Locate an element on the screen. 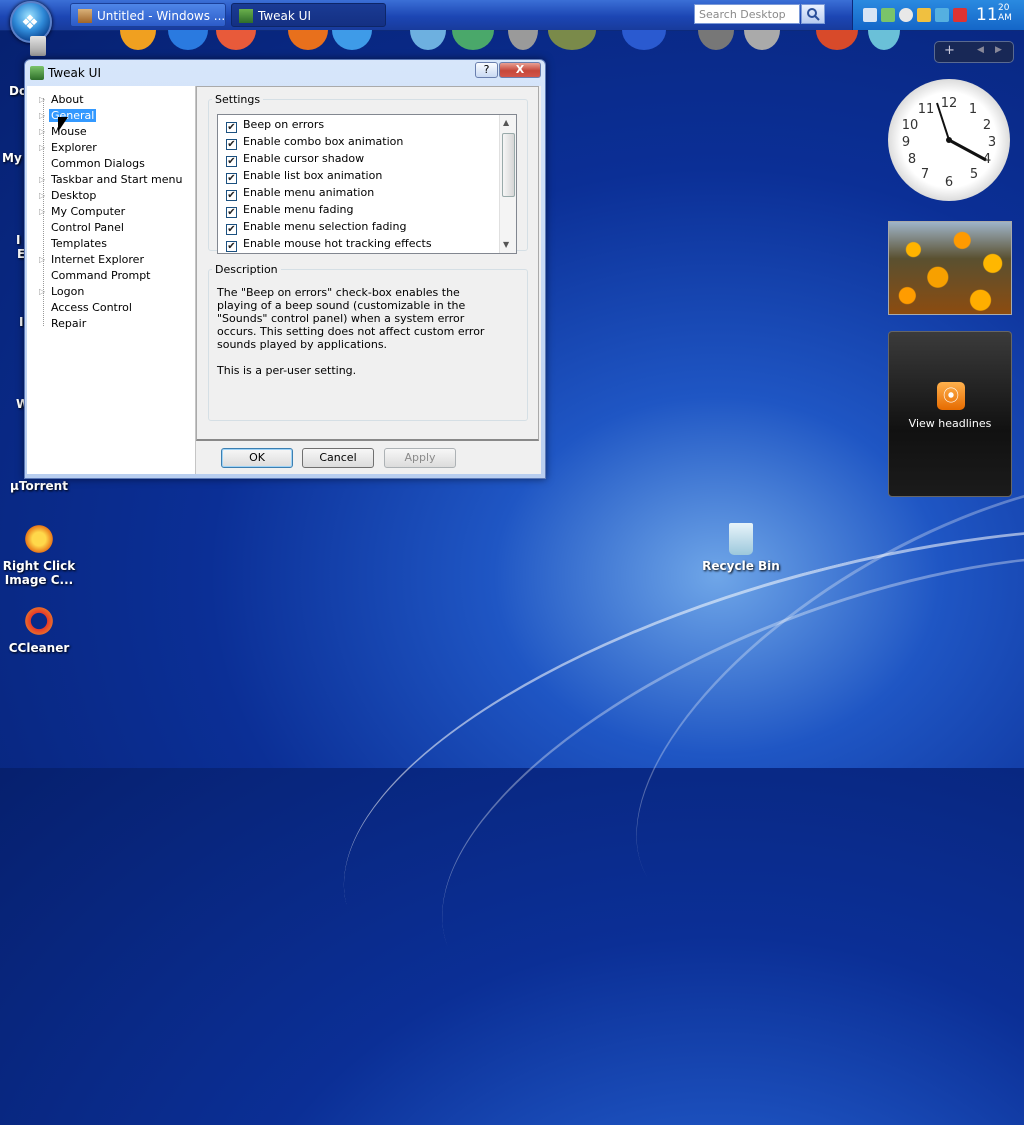 Image resolution: width=1024 pixels, height=1125 pixels. dock-itunes-icon is located at coordinates (236, 40).